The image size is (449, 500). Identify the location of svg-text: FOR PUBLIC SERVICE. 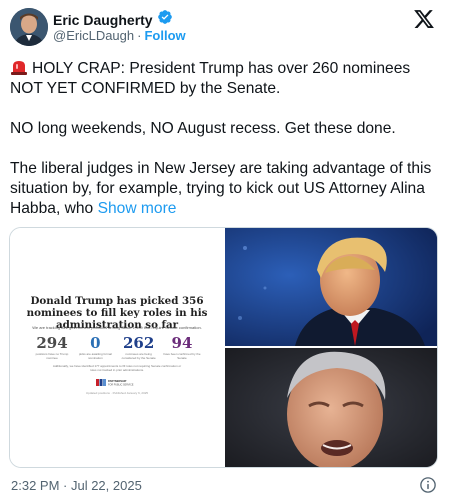
(121, 385).